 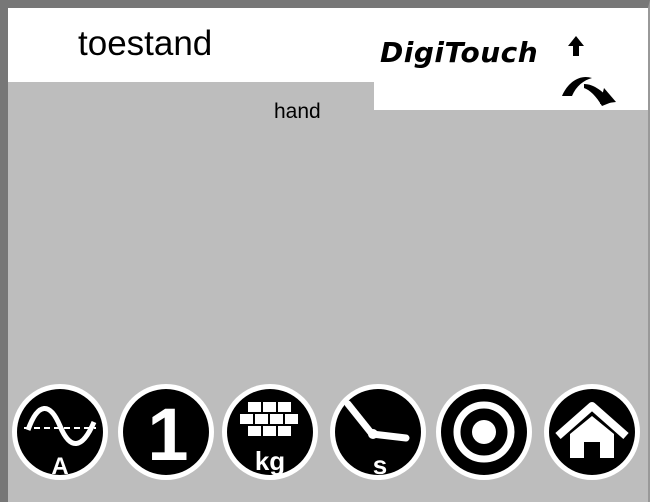 I want to click on home-button, so click(x=592, y=432).